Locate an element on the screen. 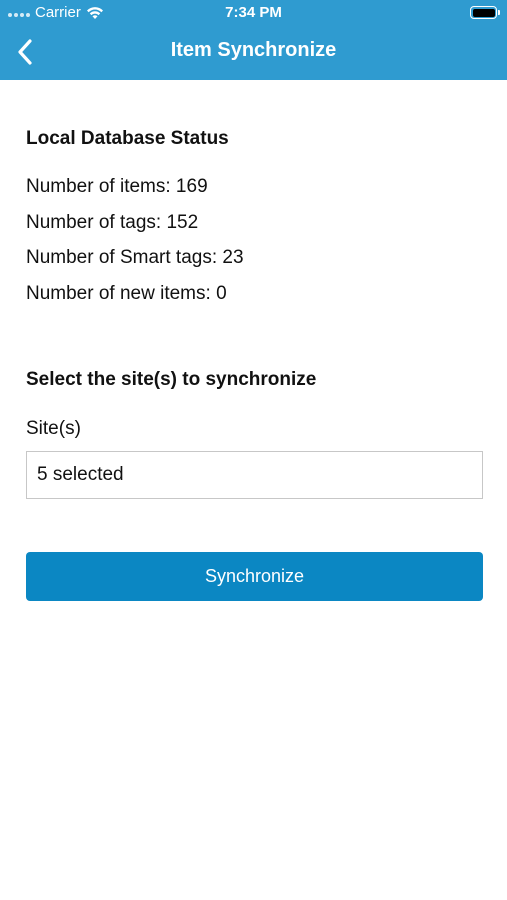 The image size is (507, 900). status-time: 7:34 PM is located at coordinates (253, 12).